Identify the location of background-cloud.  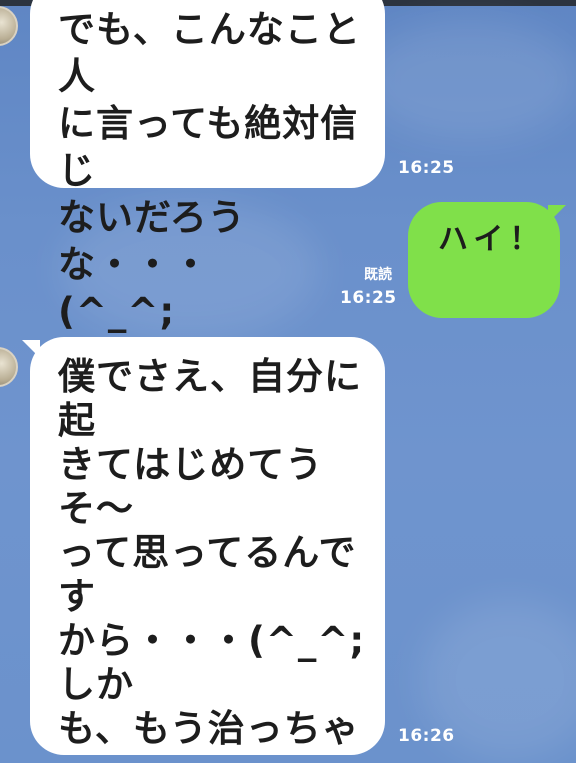
(468, 80).